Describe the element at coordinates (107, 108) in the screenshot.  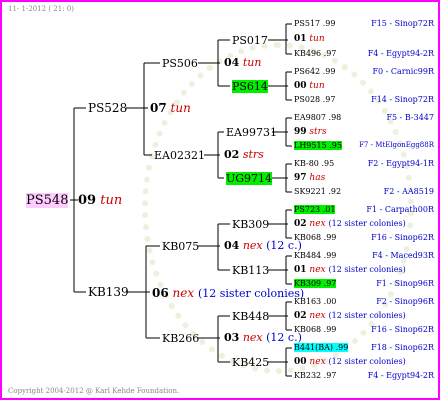
I see `sire-line-queen: PS528` at that location.